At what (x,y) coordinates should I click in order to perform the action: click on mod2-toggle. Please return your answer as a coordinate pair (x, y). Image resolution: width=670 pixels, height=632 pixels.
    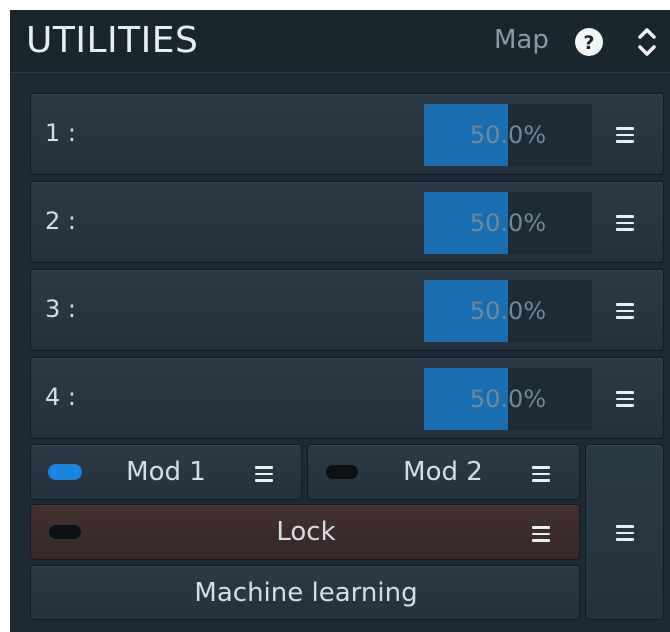
    Looking at the image, I should click on (342, 472).